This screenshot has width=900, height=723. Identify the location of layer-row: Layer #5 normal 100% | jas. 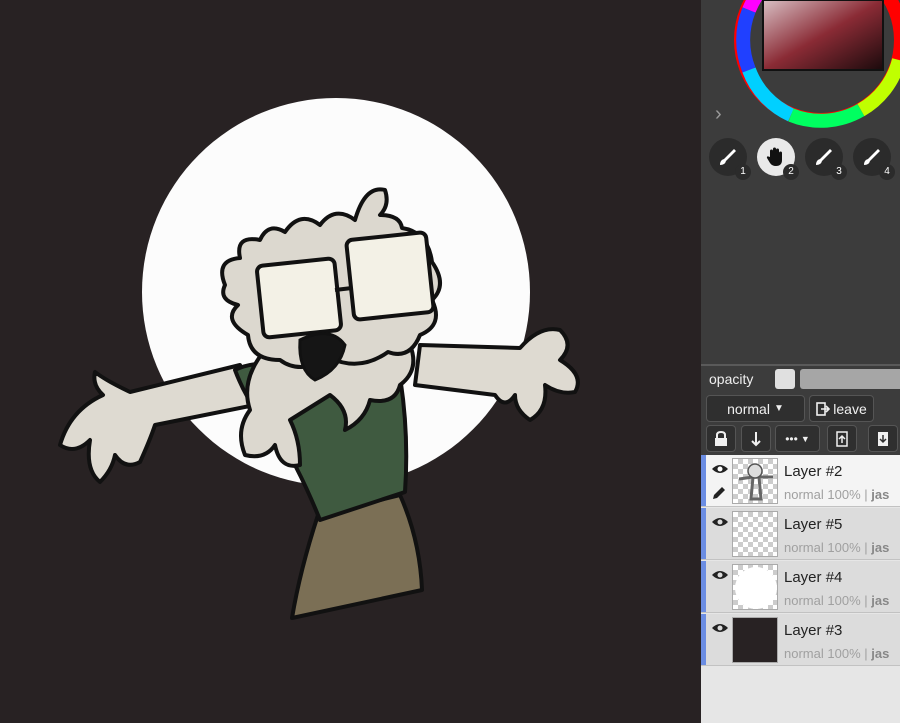
(800, 534).